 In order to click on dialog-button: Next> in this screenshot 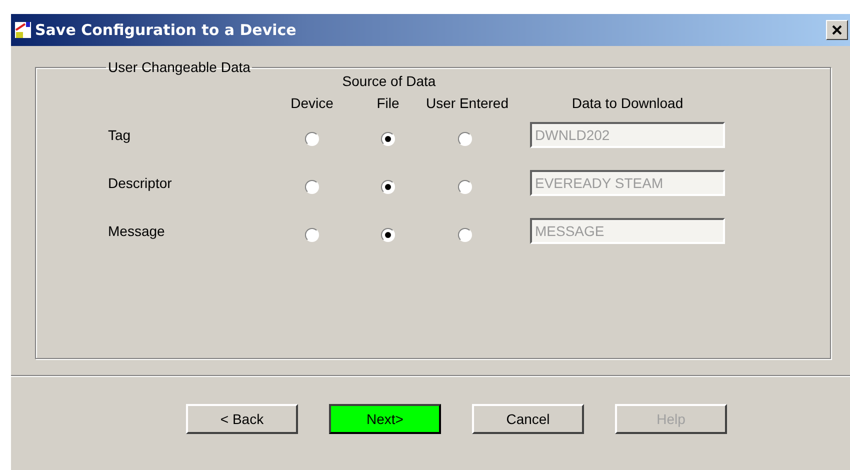, I will do `click(385, 419)`.